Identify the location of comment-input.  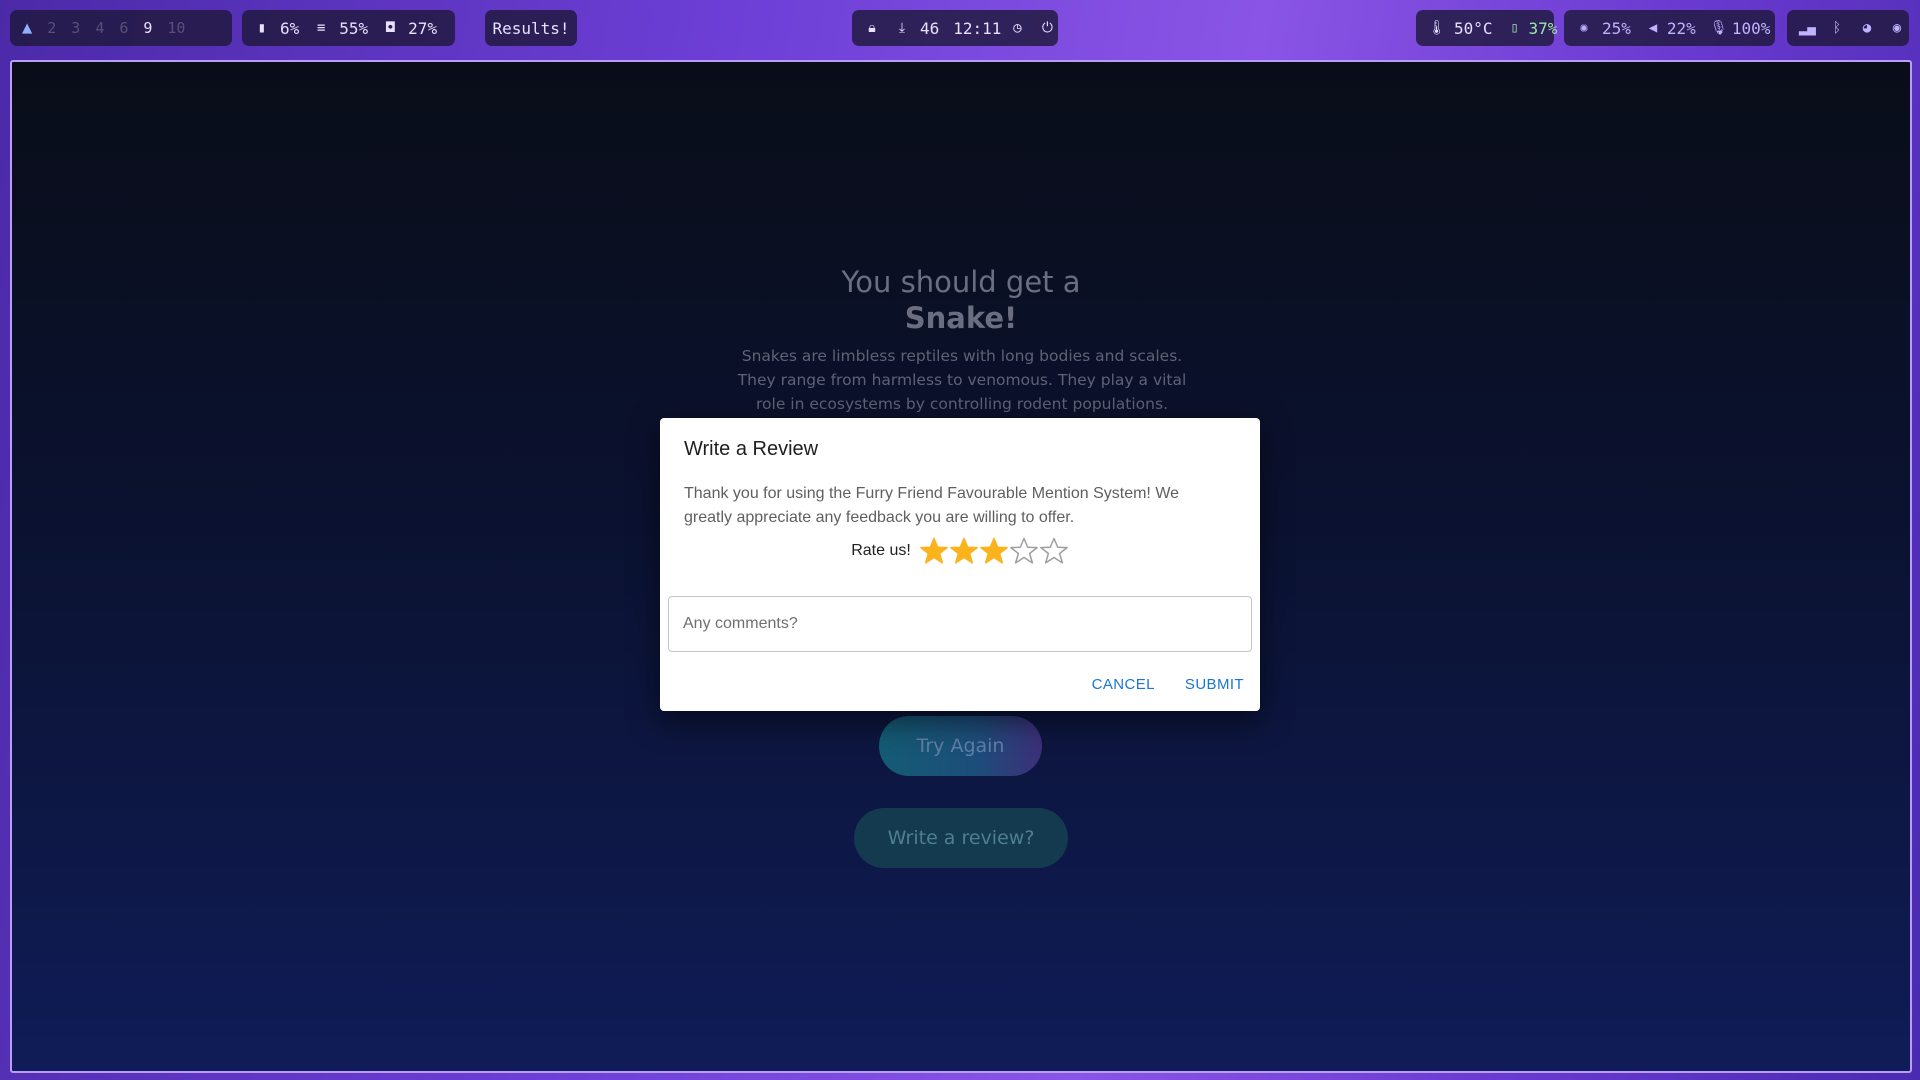
(960, 624).